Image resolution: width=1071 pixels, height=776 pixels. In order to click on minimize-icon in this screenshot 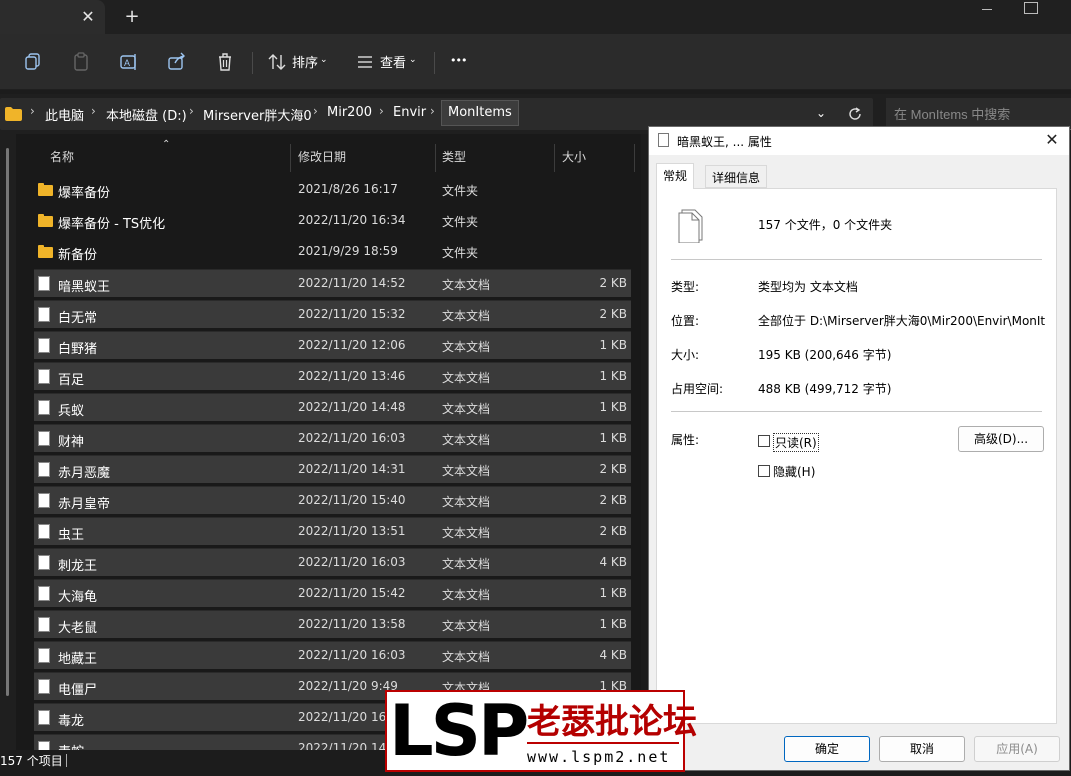, I will do `click(988, 9)`.